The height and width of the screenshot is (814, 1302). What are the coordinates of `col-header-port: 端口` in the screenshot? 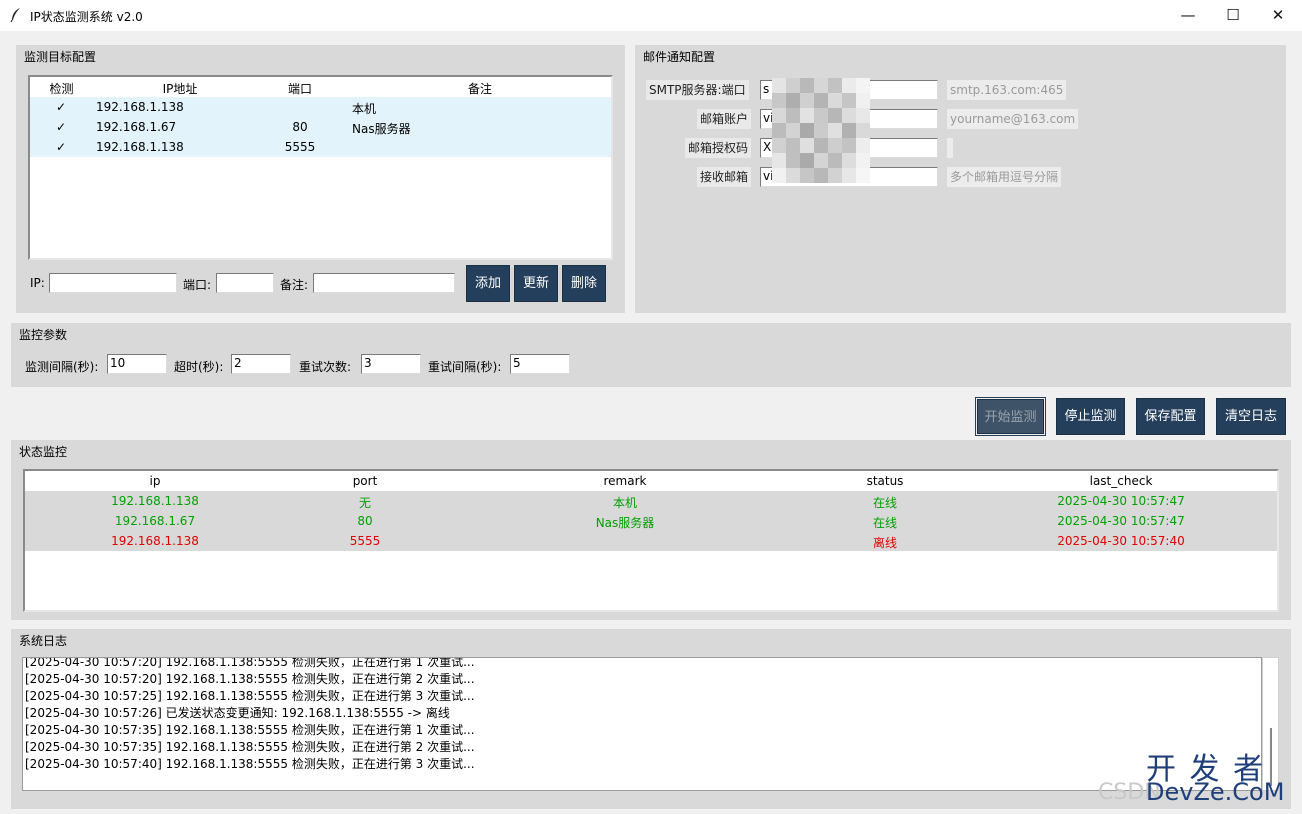 It's located at (300, 88).